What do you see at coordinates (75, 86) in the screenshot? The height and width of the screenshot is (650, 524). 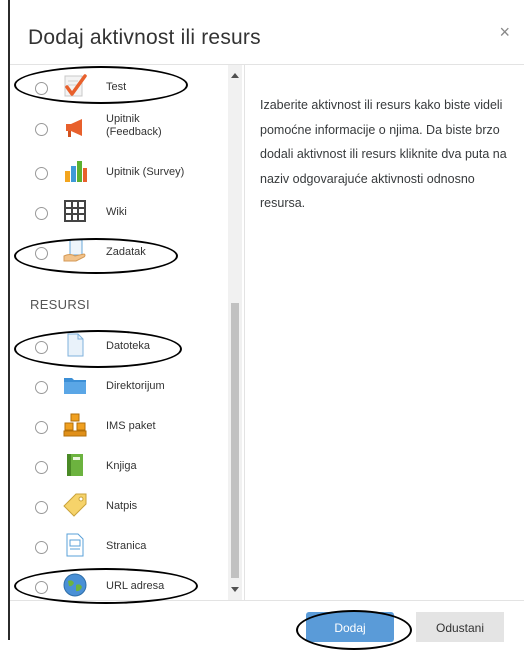 I see `quiz-icon` at bounding box center [75, 86].